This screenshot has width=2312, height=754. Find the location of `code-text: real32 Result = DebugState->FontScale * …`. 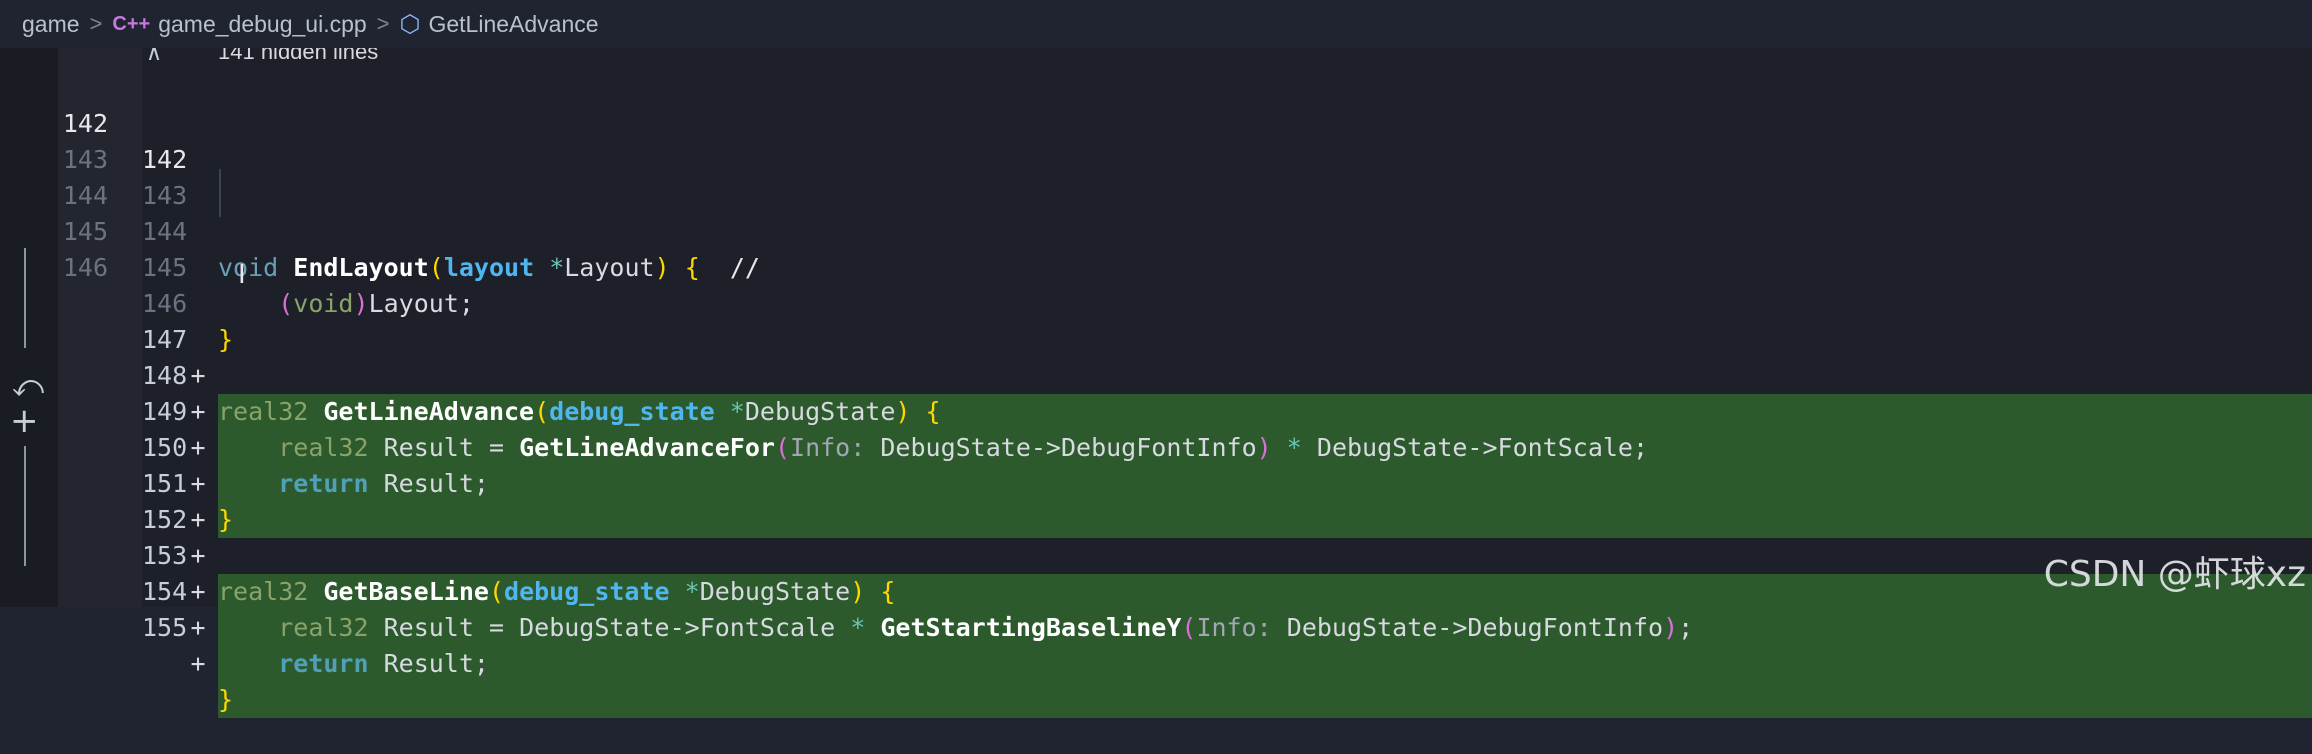

code-text: real32 Result = DebugState->FontScale * … is located at coordinates (1265, 628).